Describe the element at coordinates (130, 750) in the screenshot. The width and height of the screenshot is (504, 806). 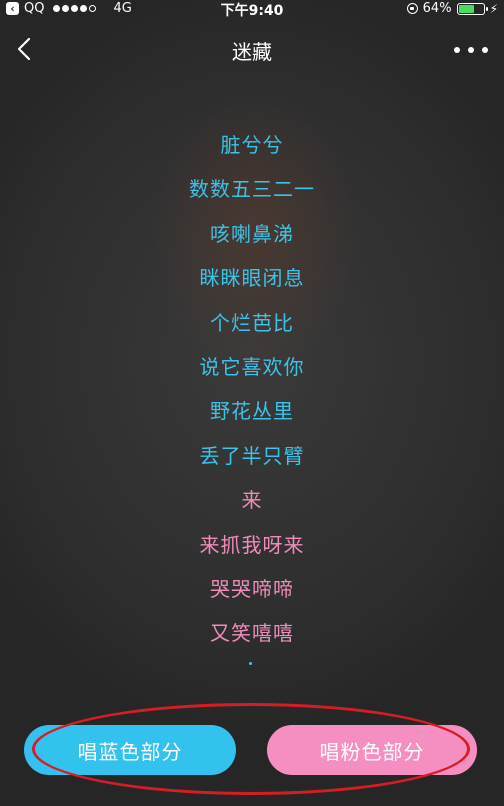
I see `sing-blue-part-button: 唱蓝色部分` at that location.